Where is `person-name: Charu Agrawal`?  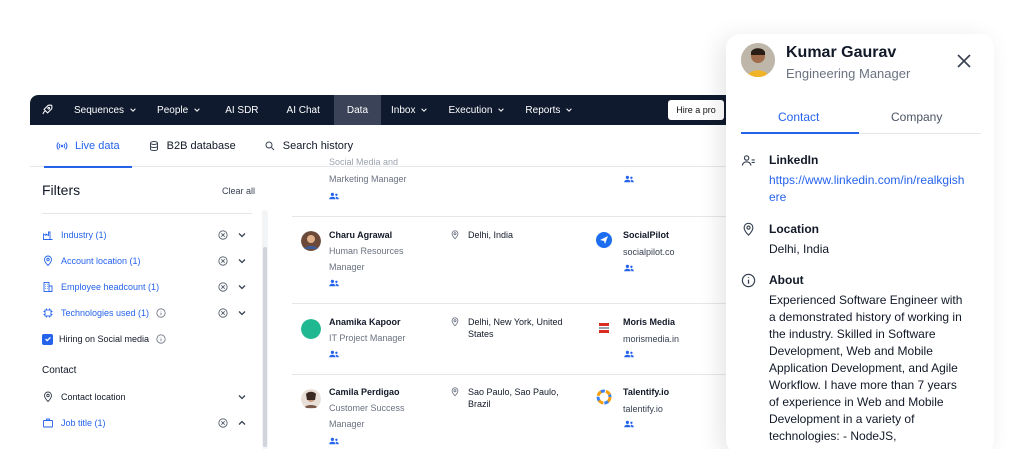
person-name: Charu Agrawal is located at coordinates (360, 235).